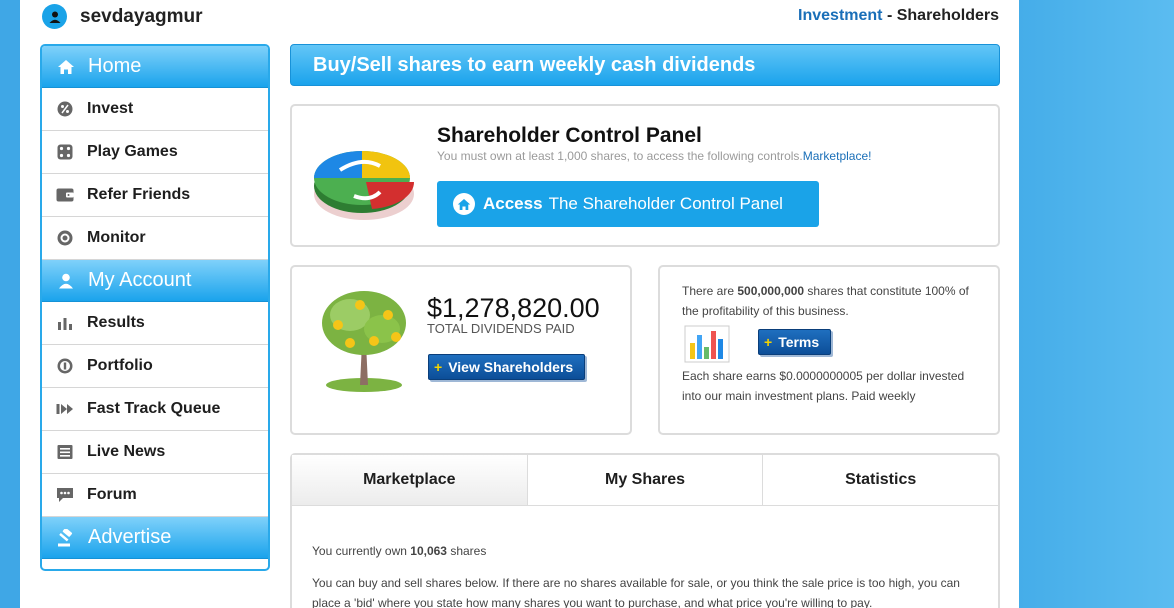 The width and height of the screenshot is (1174, 608). Describe the element at coordinates (771, 291) in the screenshot. I see `shares-total: 500,000,000` at that location.